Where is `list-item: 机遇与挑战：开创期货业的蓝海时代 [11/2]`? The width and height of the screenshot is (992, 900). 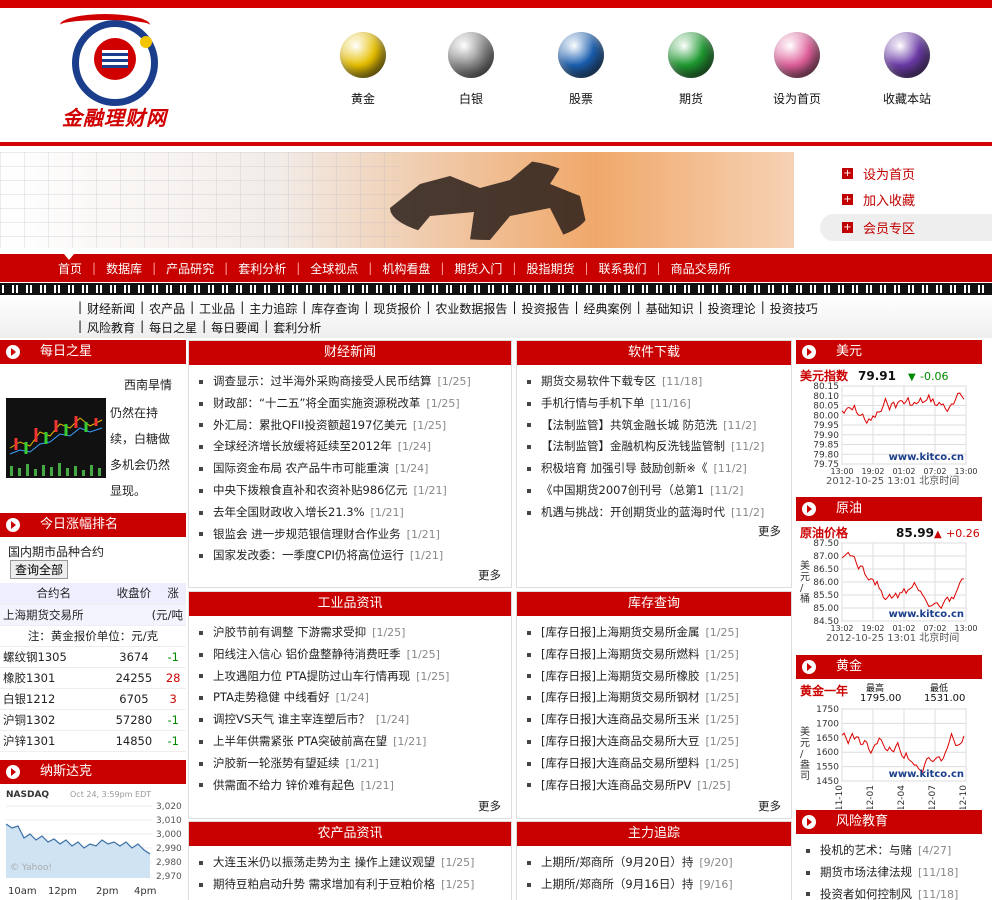
list-item: 机遇与挑战：开创期货业的蓝海时代 [11/2] is located at coordinates (659, 513).